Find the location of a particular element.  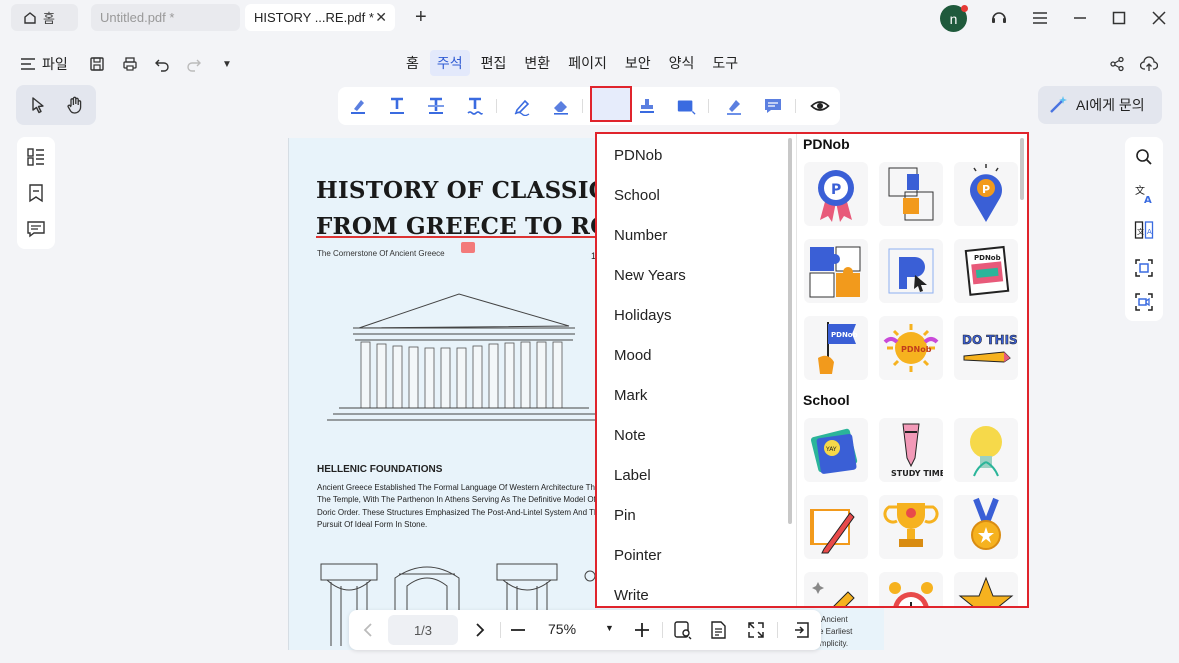

zoom-in-icon is located at coordinates (642, 630).